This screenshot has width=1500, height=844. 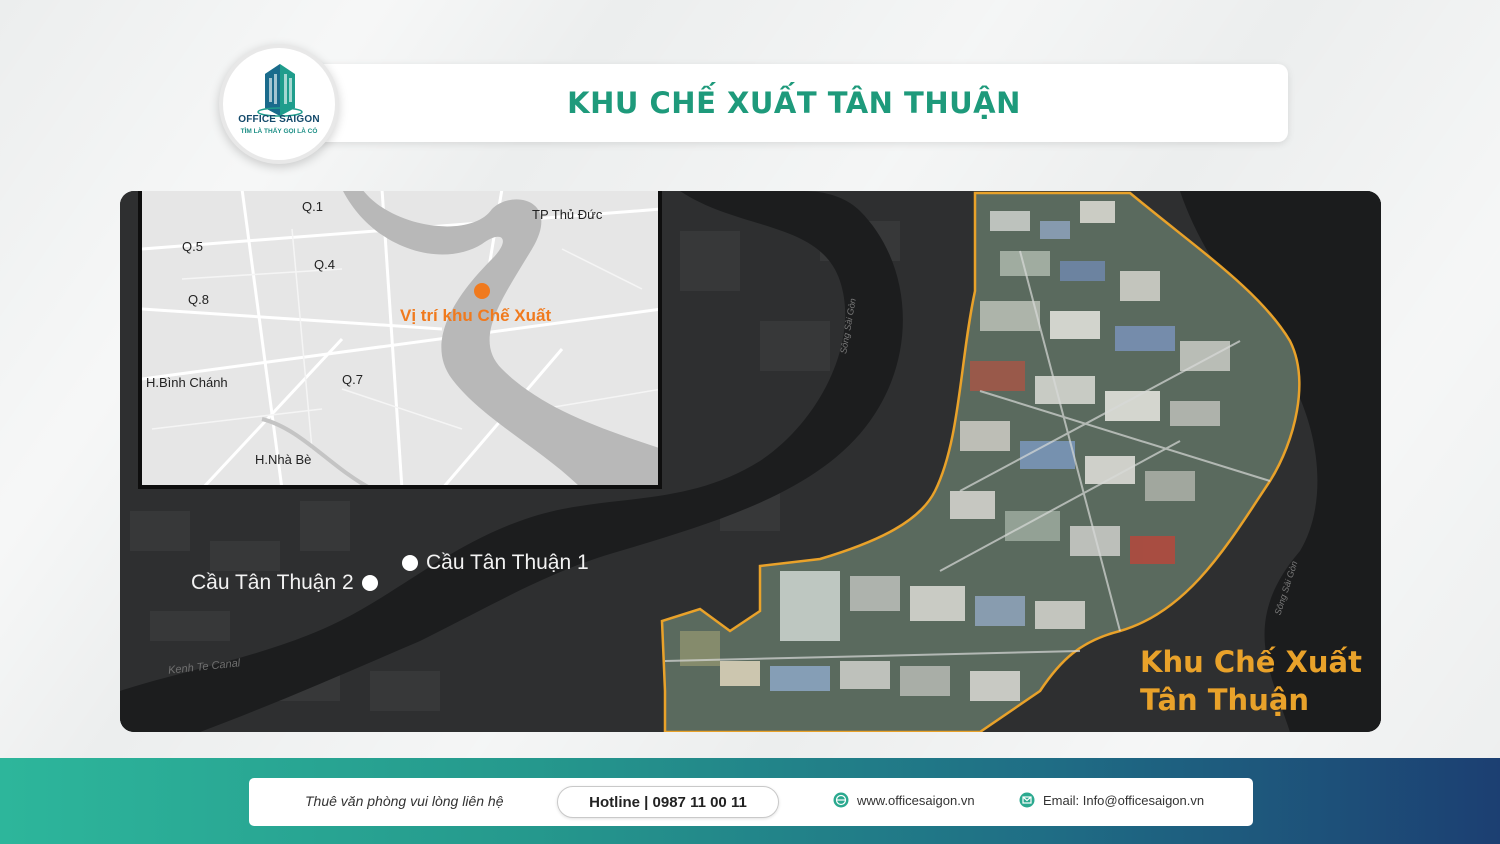 What do you see at coordinates (1027, 800) in the screenshot?
I see `mail-icon` at bounding box center [1027, 800].